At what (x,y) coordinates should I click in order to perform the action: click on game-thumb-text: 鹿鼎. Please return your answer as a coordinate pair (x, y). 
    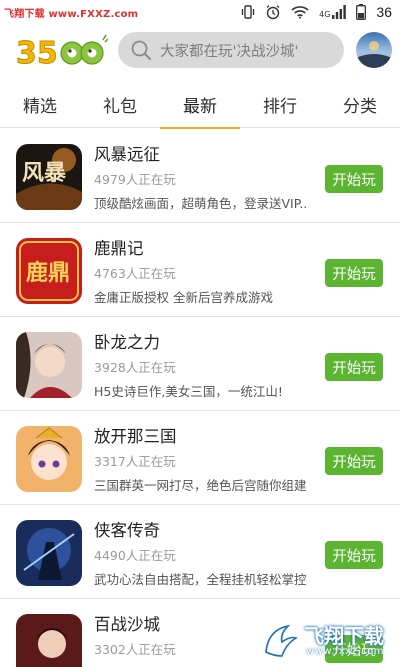
    Looking at the image, I should click on (48, 273).